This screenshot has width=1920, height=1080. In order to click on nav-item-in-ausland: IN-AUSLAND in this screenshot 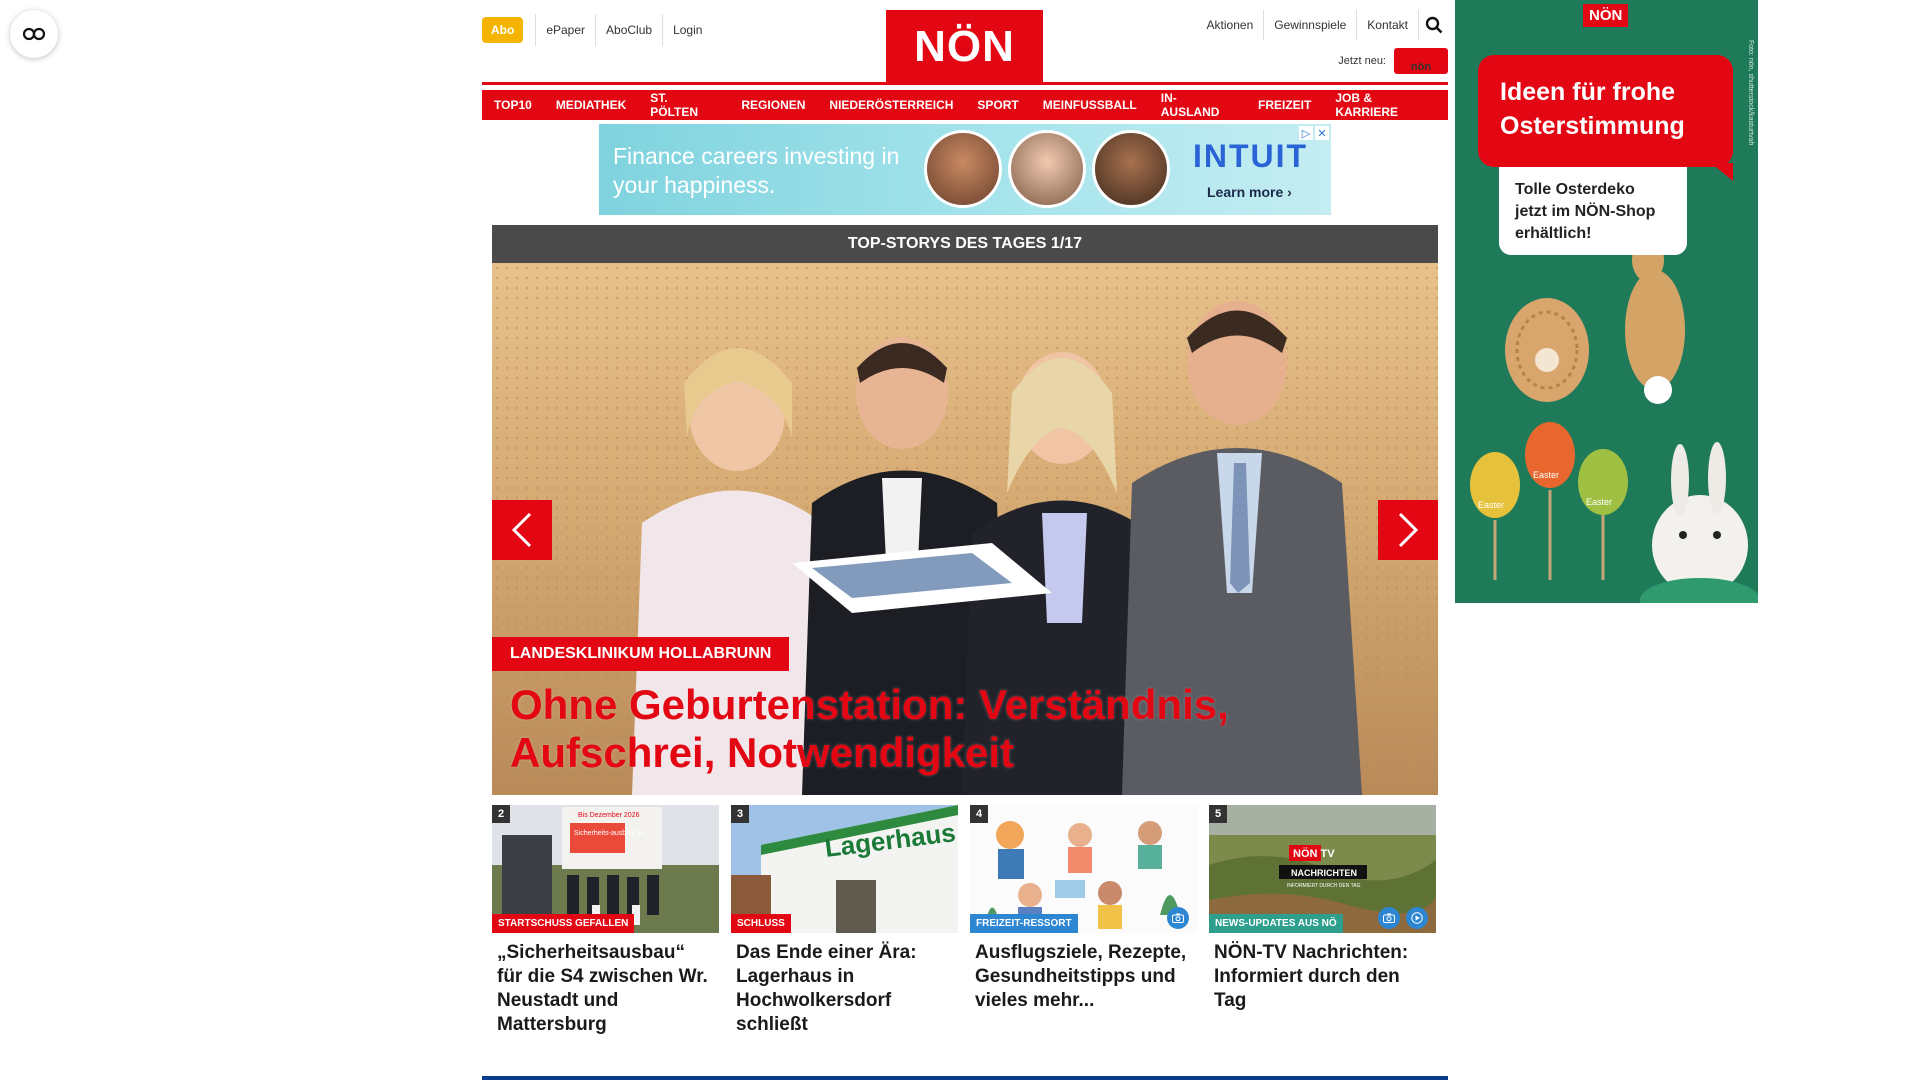, I will do `click(1197, 105)`.